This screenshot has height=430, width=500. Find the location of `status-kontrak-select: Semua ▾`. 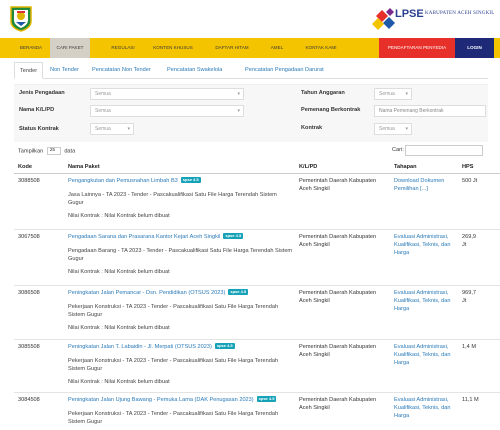

status-kontrak-select: Semua ▾ is located at coordinates (112, 129).